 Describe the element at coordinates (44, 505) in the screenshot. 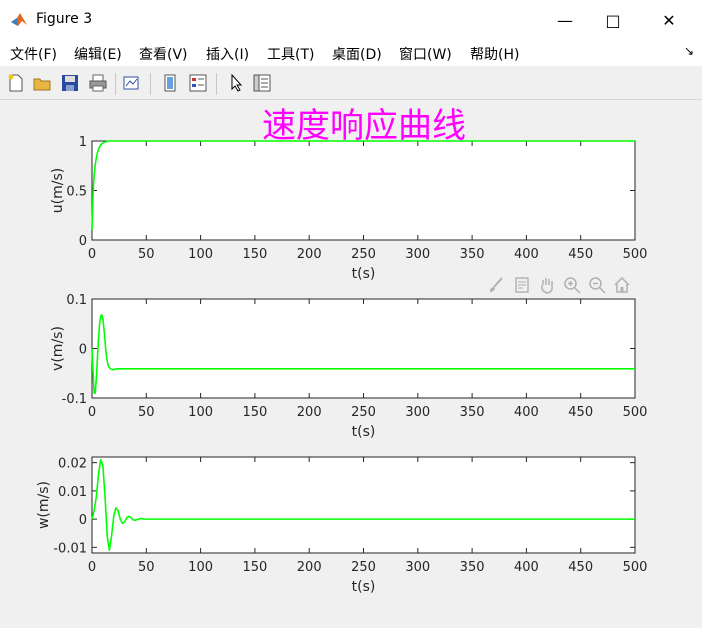

I see `y-axis-label: w(m/s)` at that location.